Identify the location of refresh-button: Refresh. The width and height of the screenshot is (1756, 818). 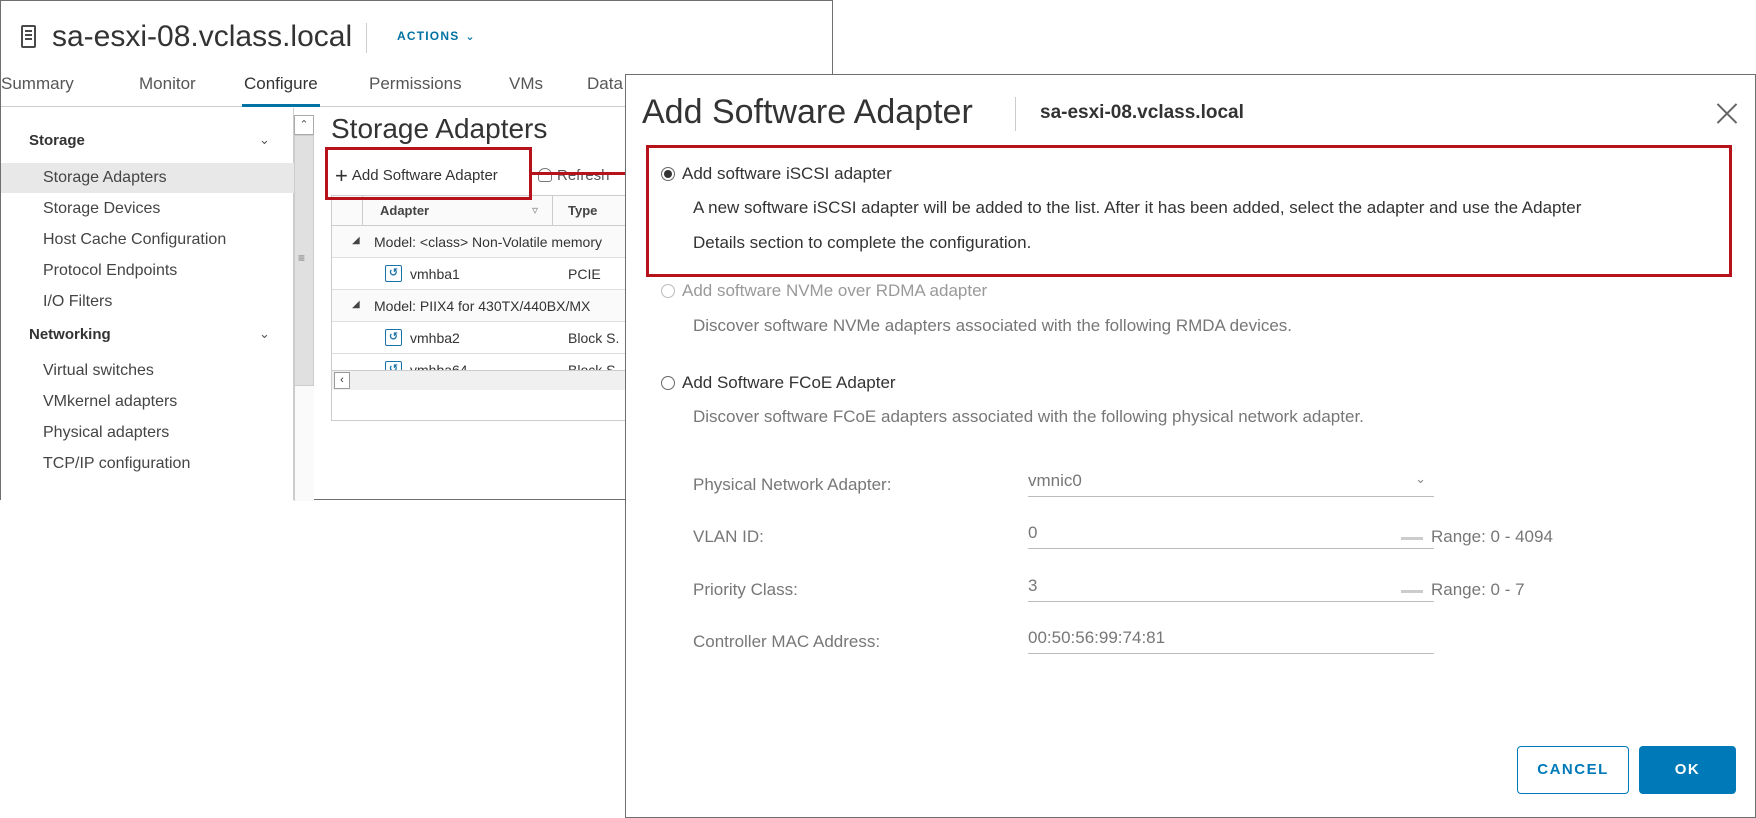
(574, 175).